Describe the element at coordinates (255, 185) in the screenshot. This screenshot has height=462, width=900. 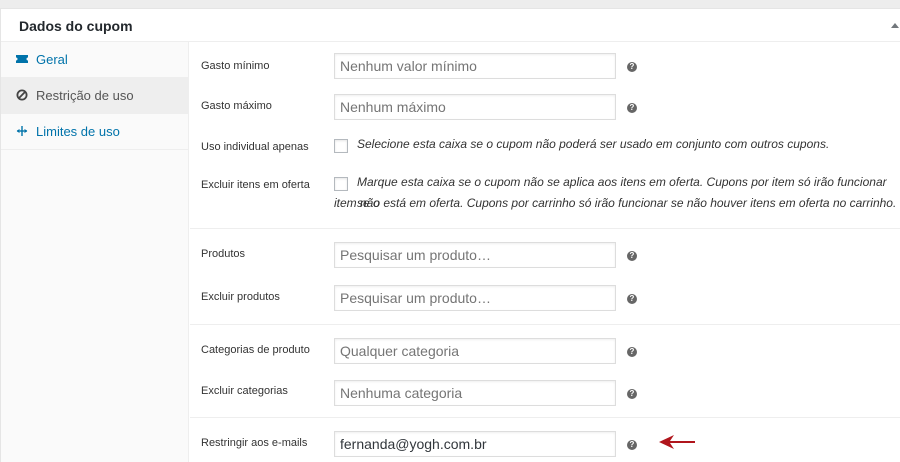
I see `exclude-sale-label: Excluir itens em oferta` at that location.